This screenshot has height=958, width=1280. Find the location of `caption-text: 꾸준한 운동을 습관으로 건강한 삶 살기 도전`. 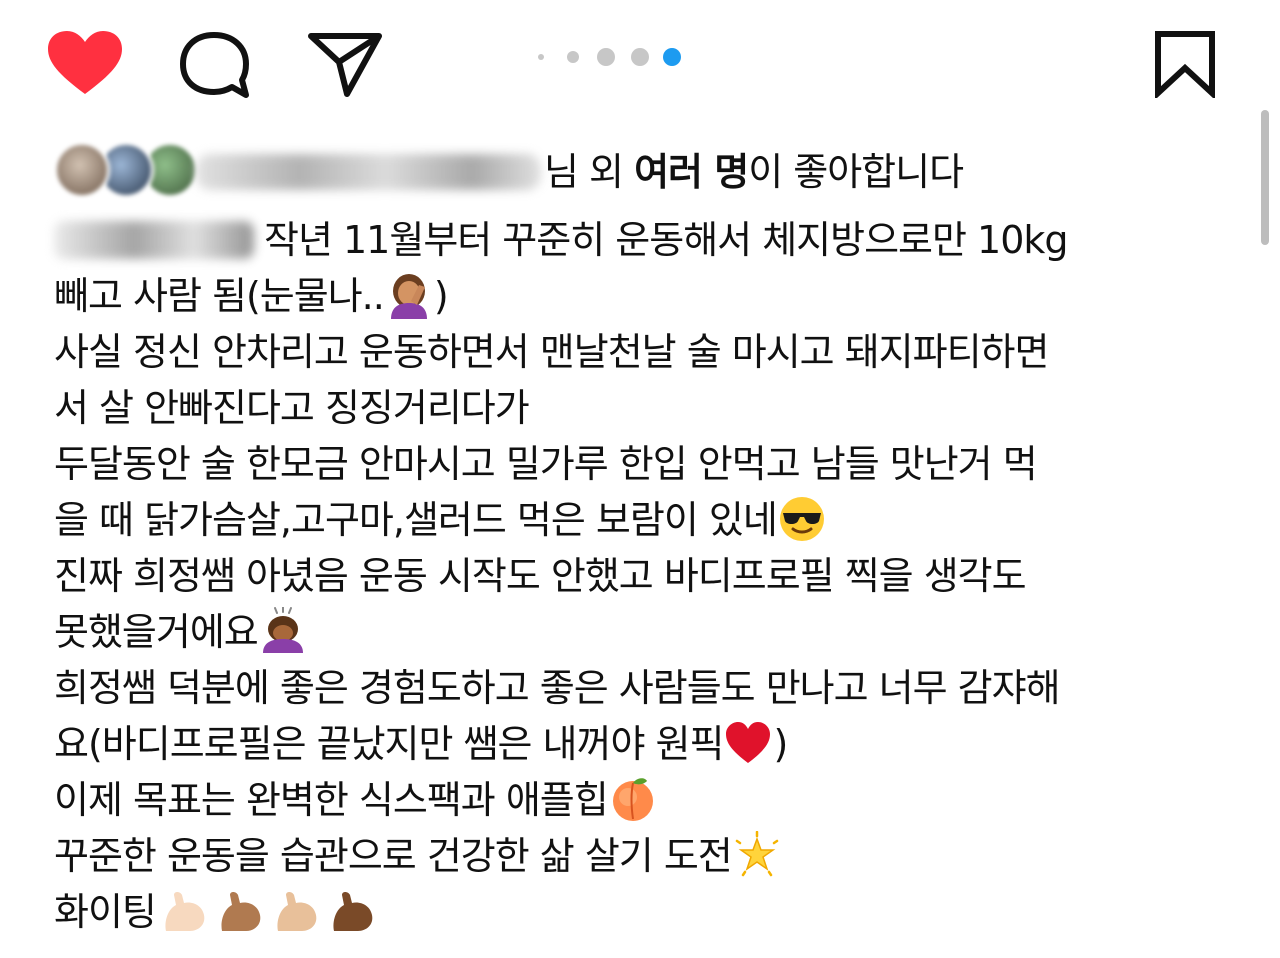

caption-text: 꾸준한 운동을 습관으로 건강한 삶 살기 도전 is located at coordinates (393, 856).